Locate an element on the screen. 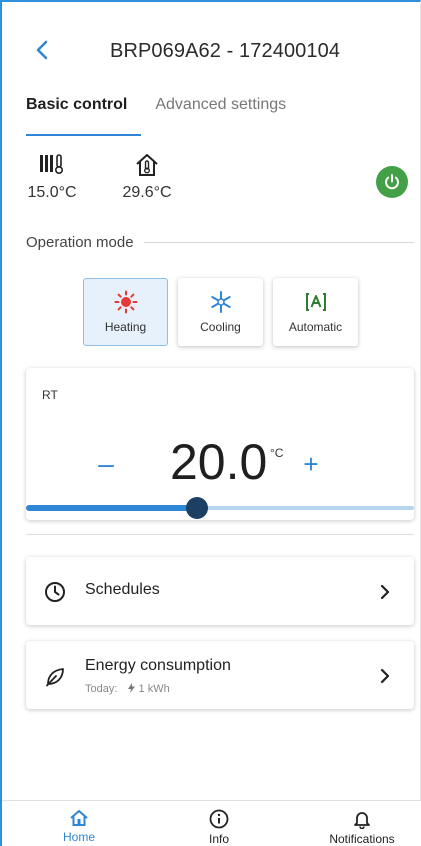  back-button is located at coordinates (42, 50).